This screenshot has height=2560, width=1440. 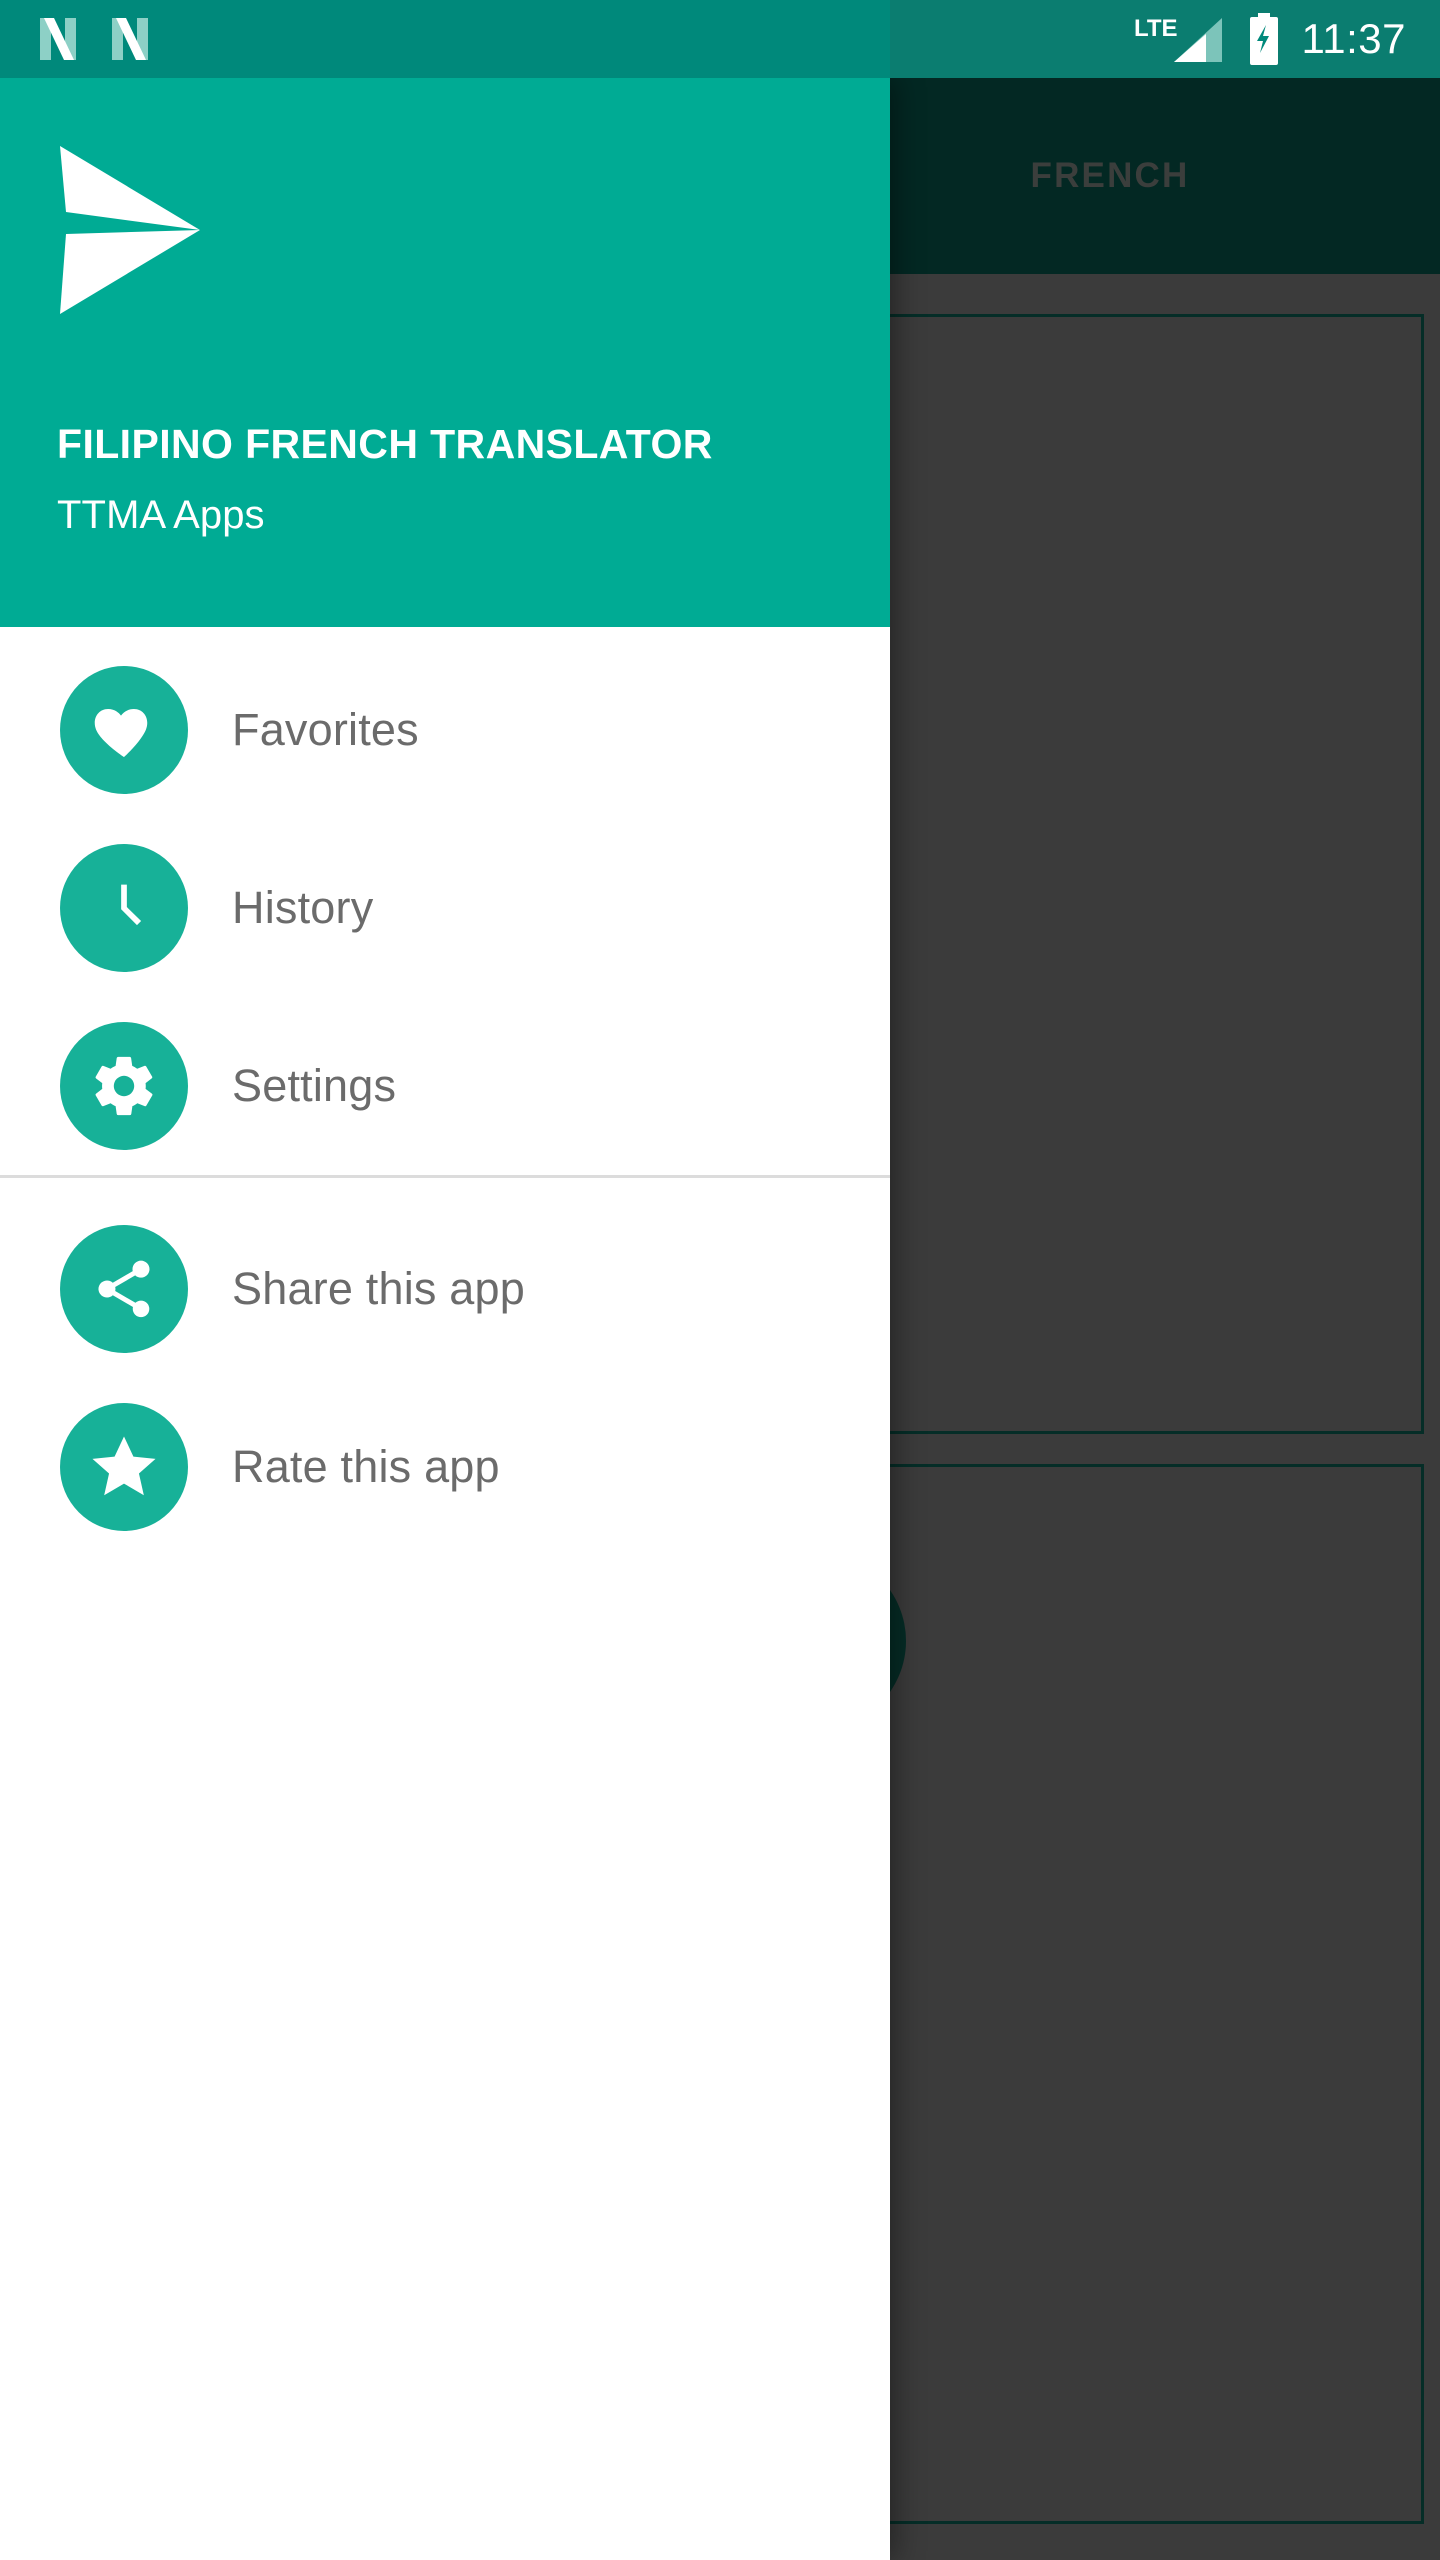 I want to click on sidebar-item-label: Rate this app, so click(x=366, y=1466).